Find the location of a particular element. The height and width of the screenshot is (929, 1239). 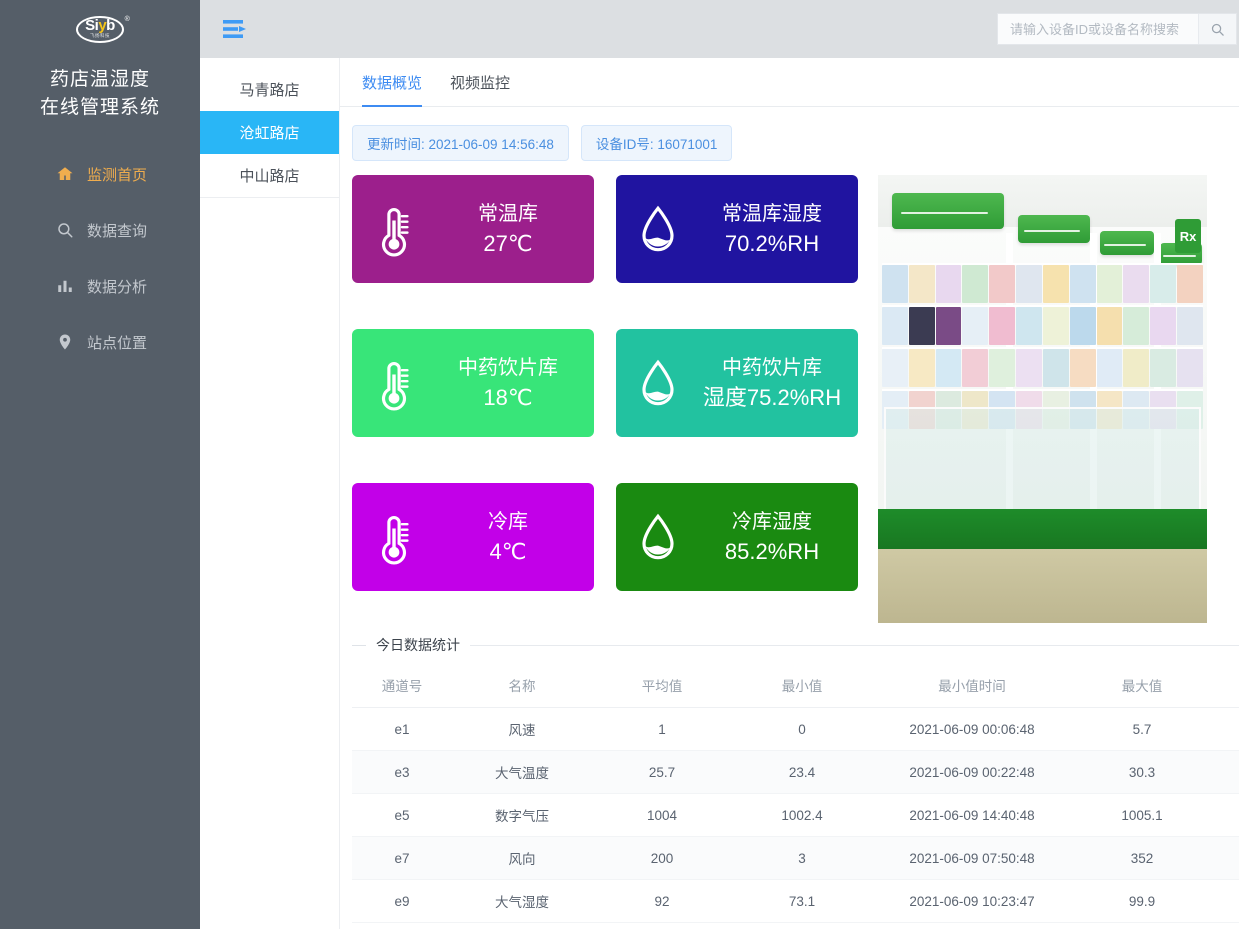

metric-card-value: 4℃ is located at coordinates (508, 551).